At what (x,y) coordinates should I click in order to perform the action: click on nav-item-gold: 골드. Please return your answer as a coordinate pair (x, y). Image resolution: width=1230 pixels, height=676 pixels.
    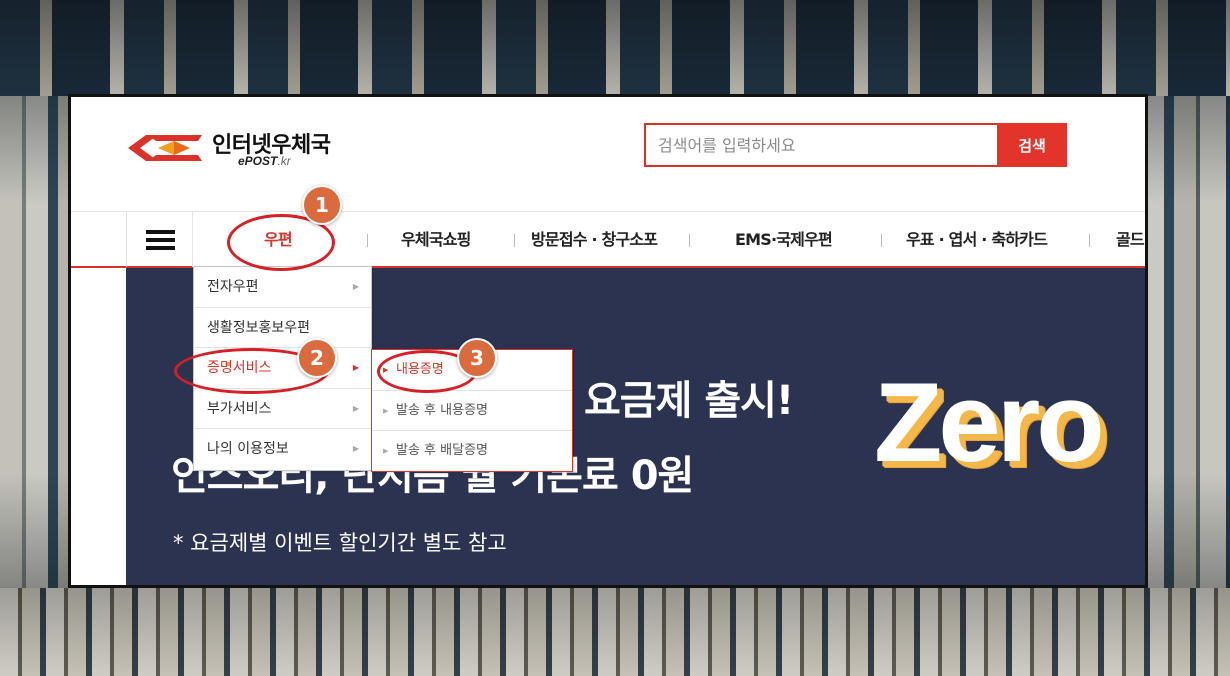
    Looking at the image, I should click on (1130, 239).